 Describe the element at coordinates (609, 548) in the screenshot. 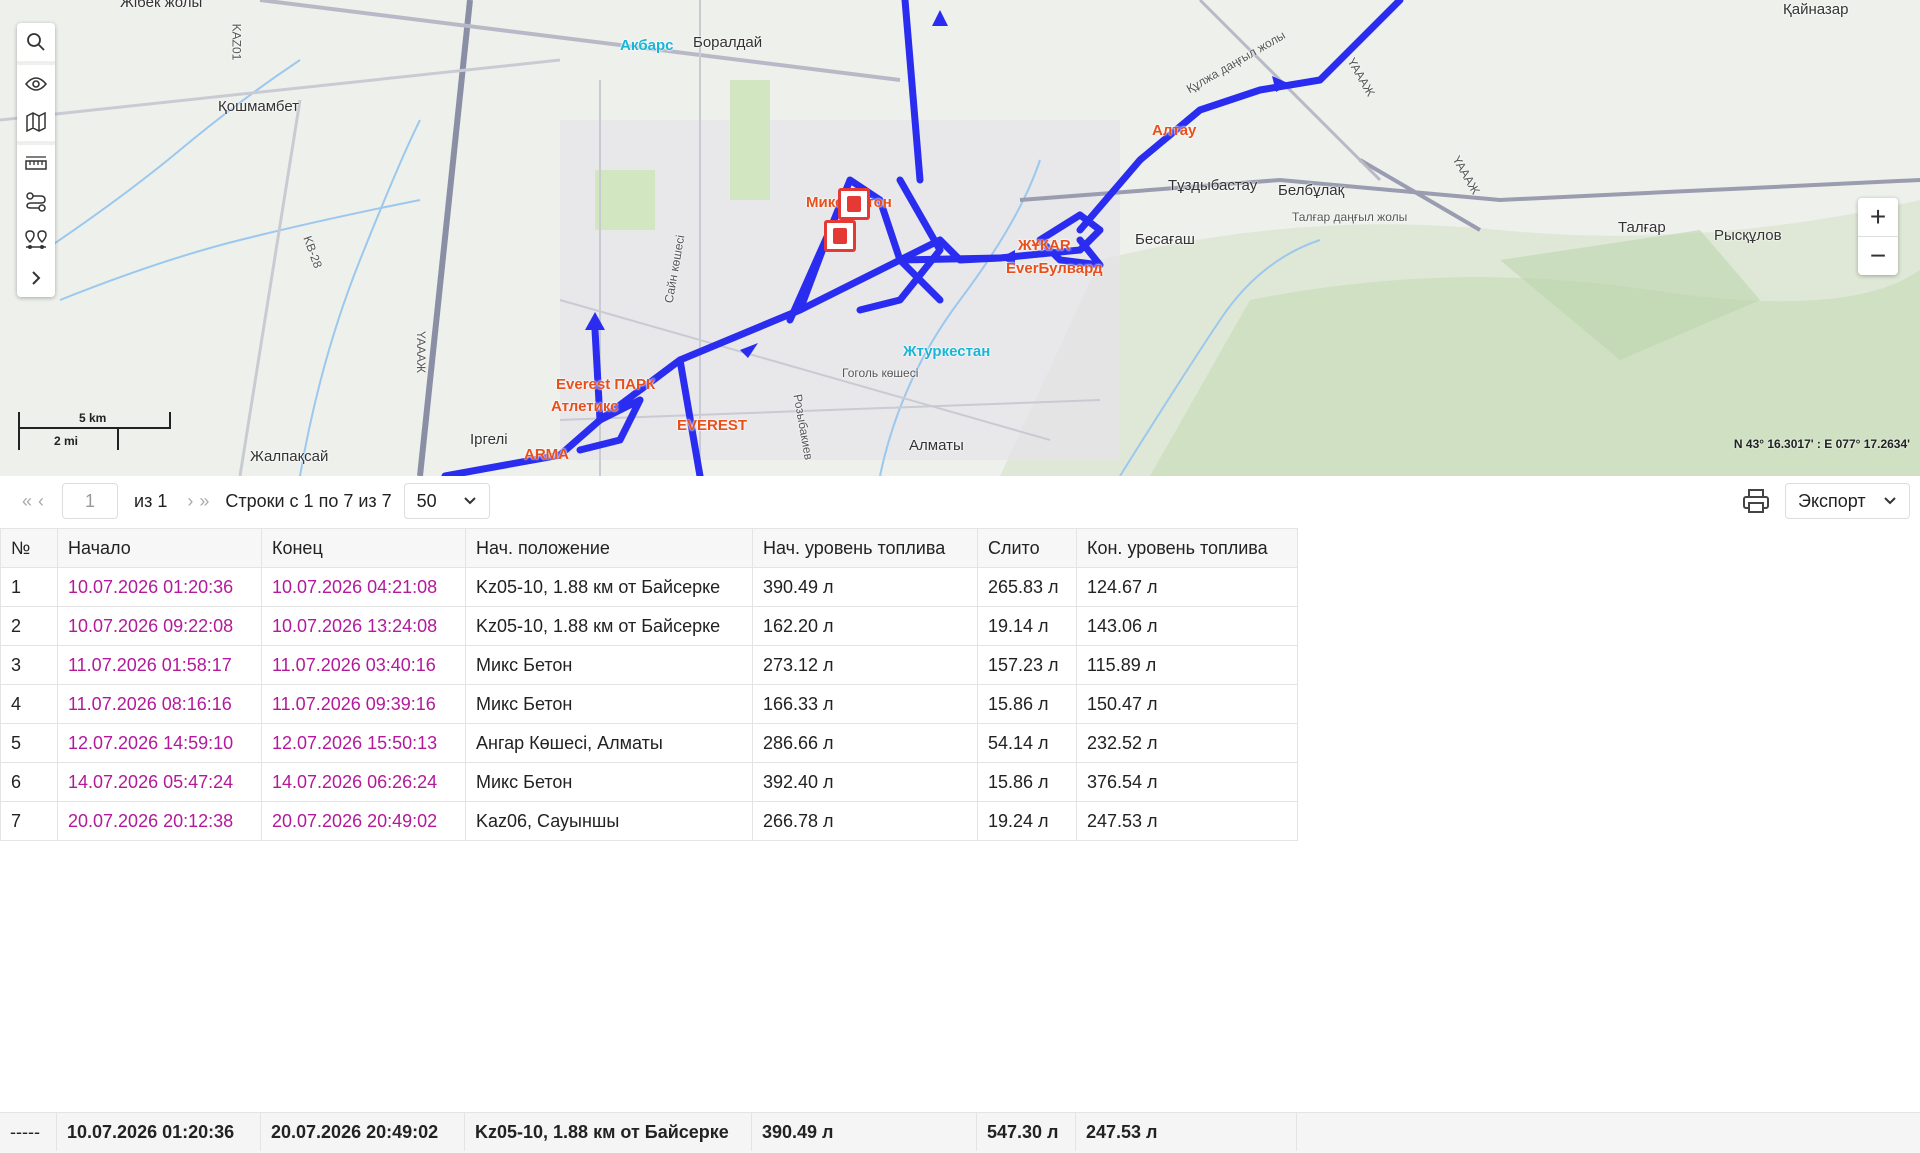

I see `column-header-start-location: Нач. положение` at that location.